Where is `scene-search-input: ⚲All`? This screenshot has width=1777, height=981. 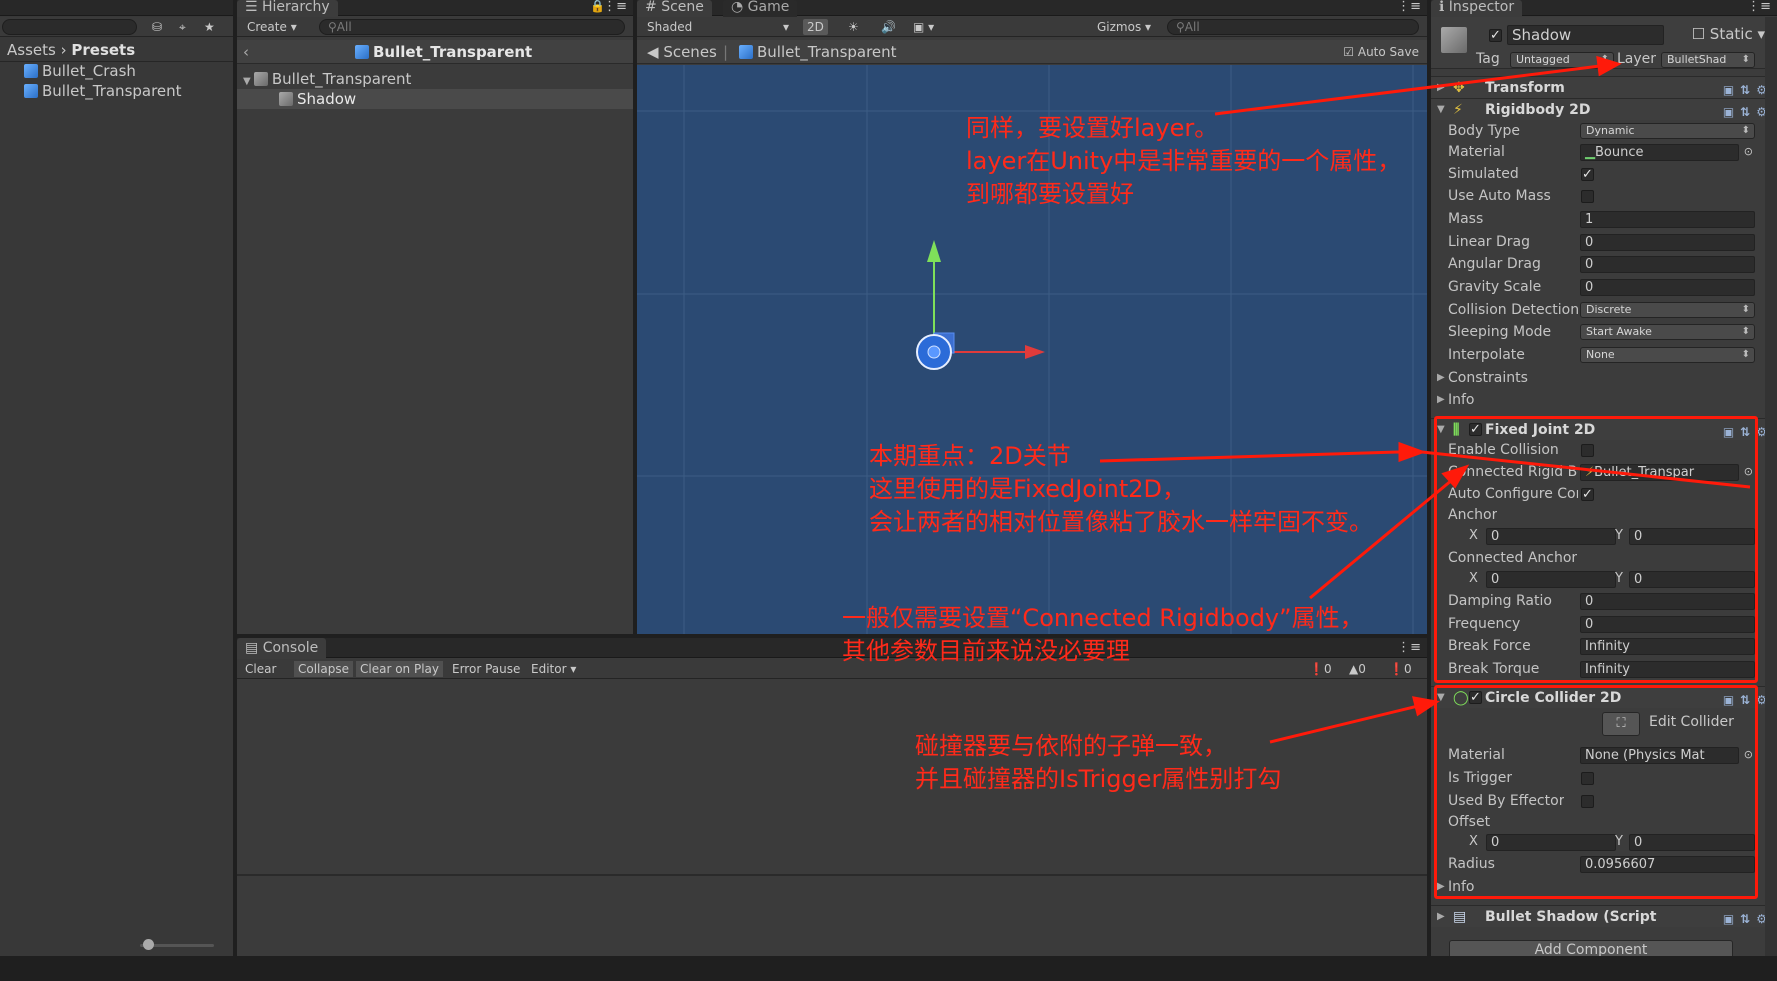 scene-search-input: ⚲All is located at coordinates (1293, 27).